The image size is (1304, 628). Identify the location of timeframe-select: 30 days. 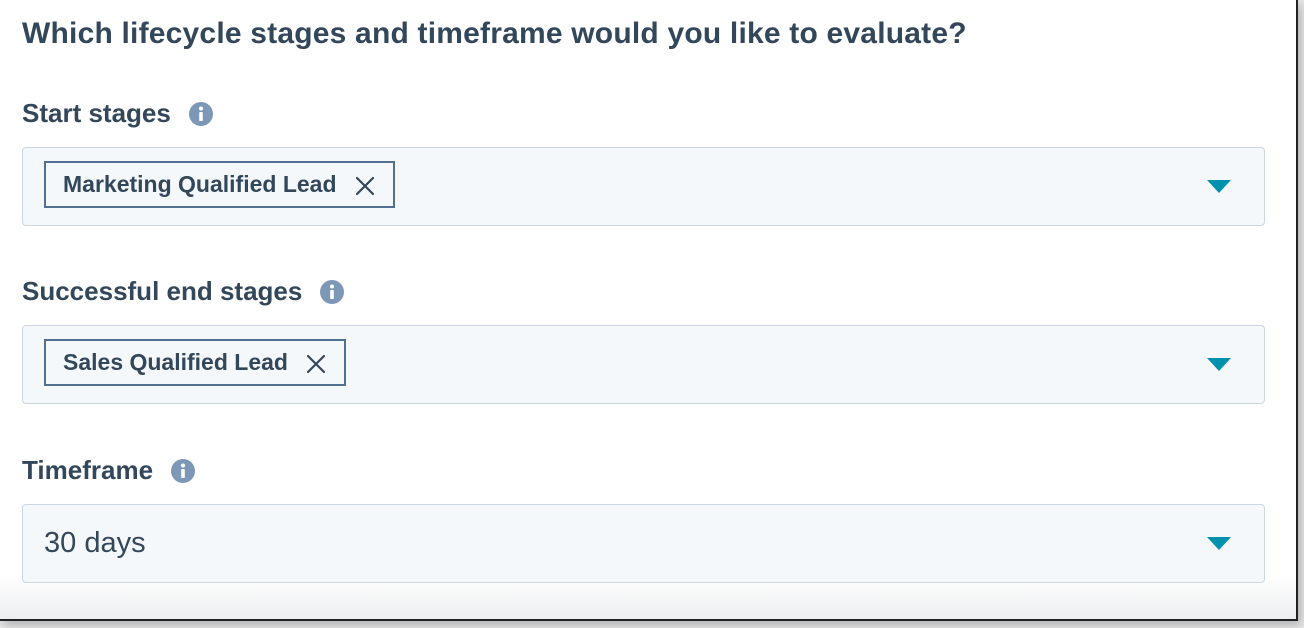
(643, 543).